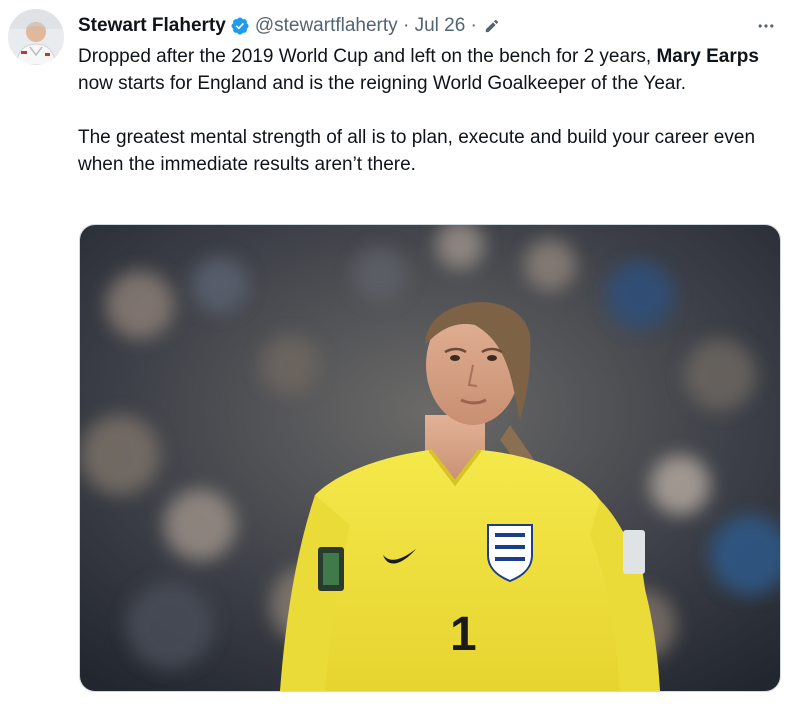 The height and width of the screenshot is (707, 800). Describe the element at coordinates (463, 634) in the screenshot. I see `kit-number: 1` at that location.